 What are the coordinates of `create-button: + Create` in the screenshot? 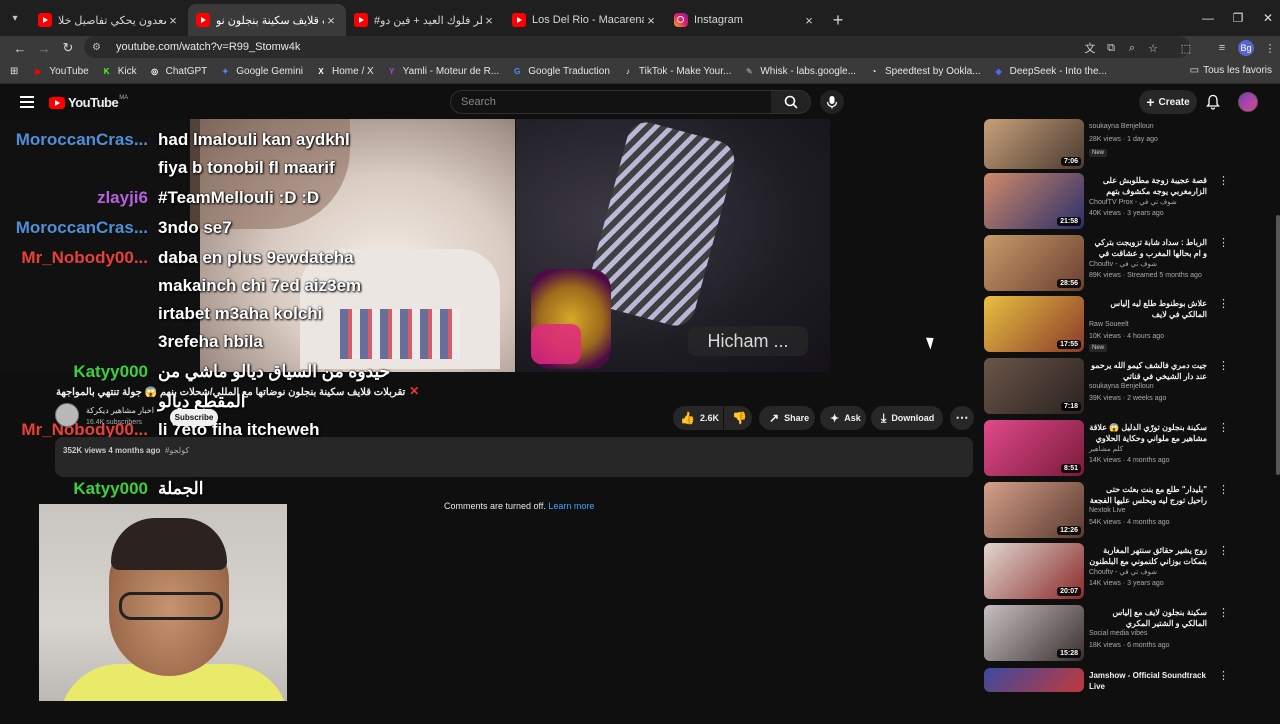 It's located at (1168, 102).